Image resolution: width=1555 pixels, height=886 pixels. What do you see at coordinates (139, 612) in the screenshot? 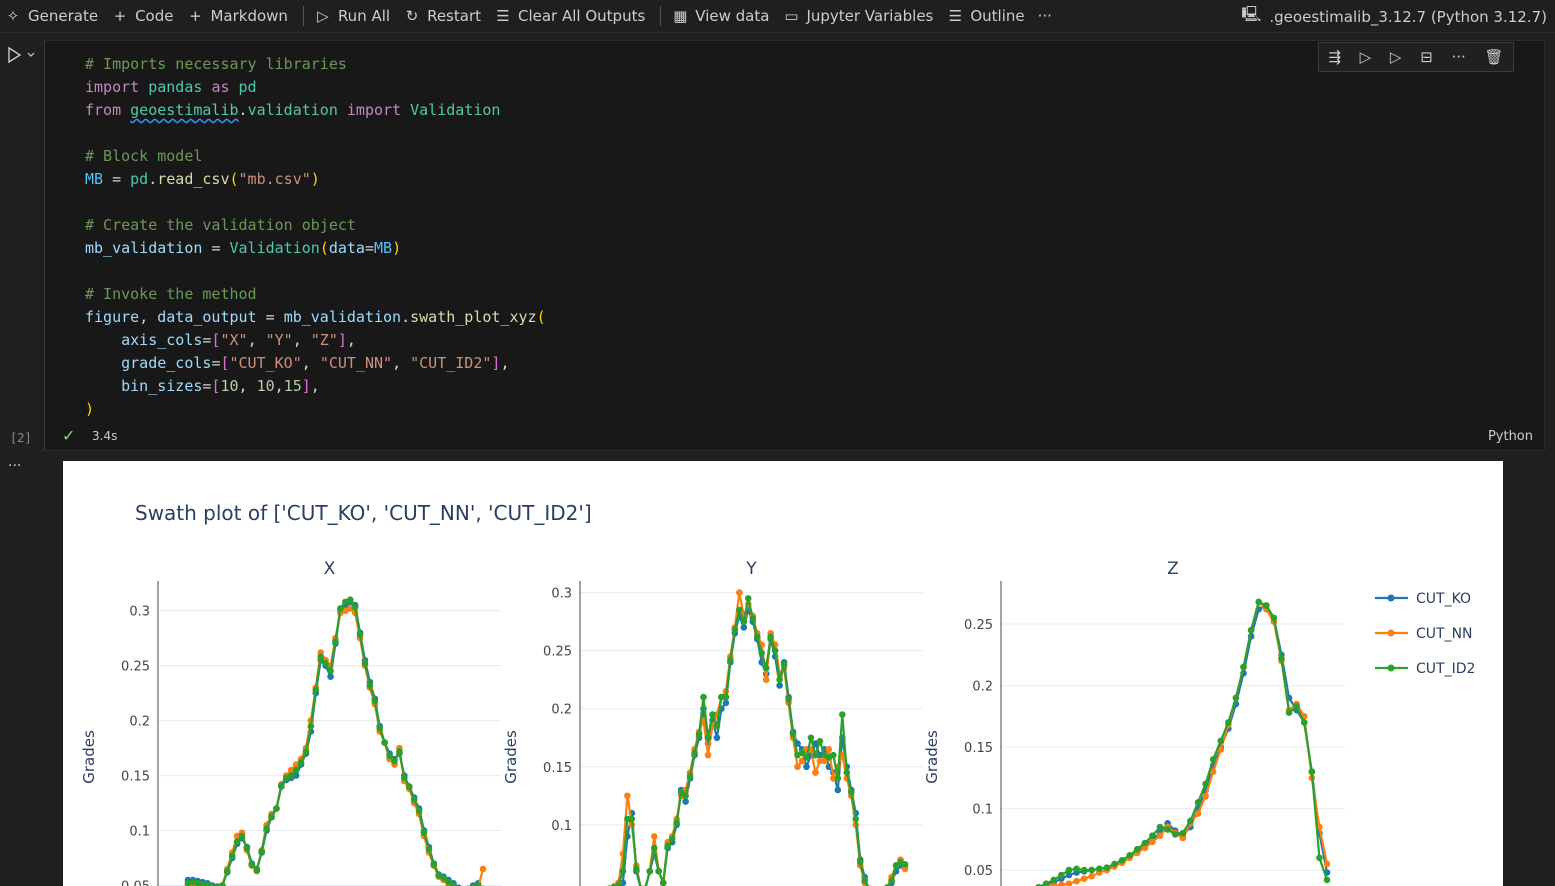
I see `y-tick-label: 0.3` at bounding box center [139, 612].